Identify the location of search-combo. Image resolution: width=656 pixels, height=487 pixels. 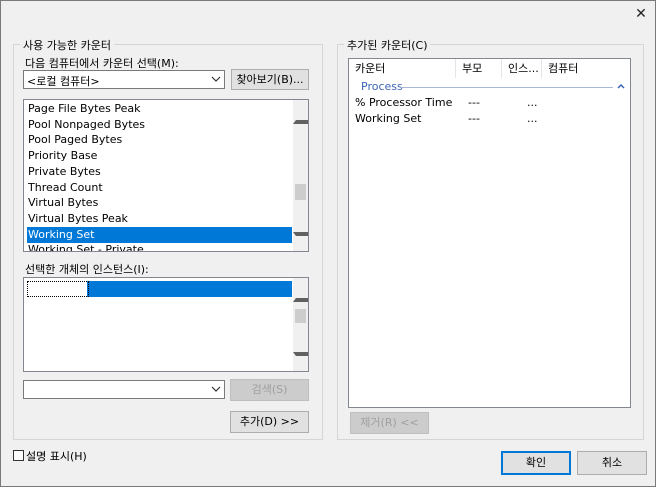
(124, 389).